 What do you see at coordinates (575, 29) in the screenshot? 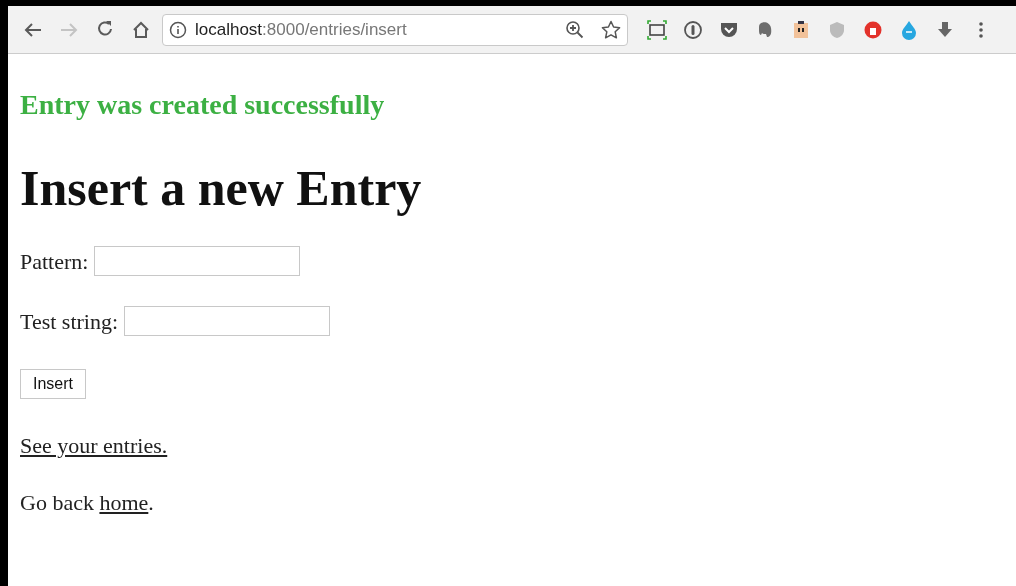
I see `zoom-icon` at bounding box center [575, 29].